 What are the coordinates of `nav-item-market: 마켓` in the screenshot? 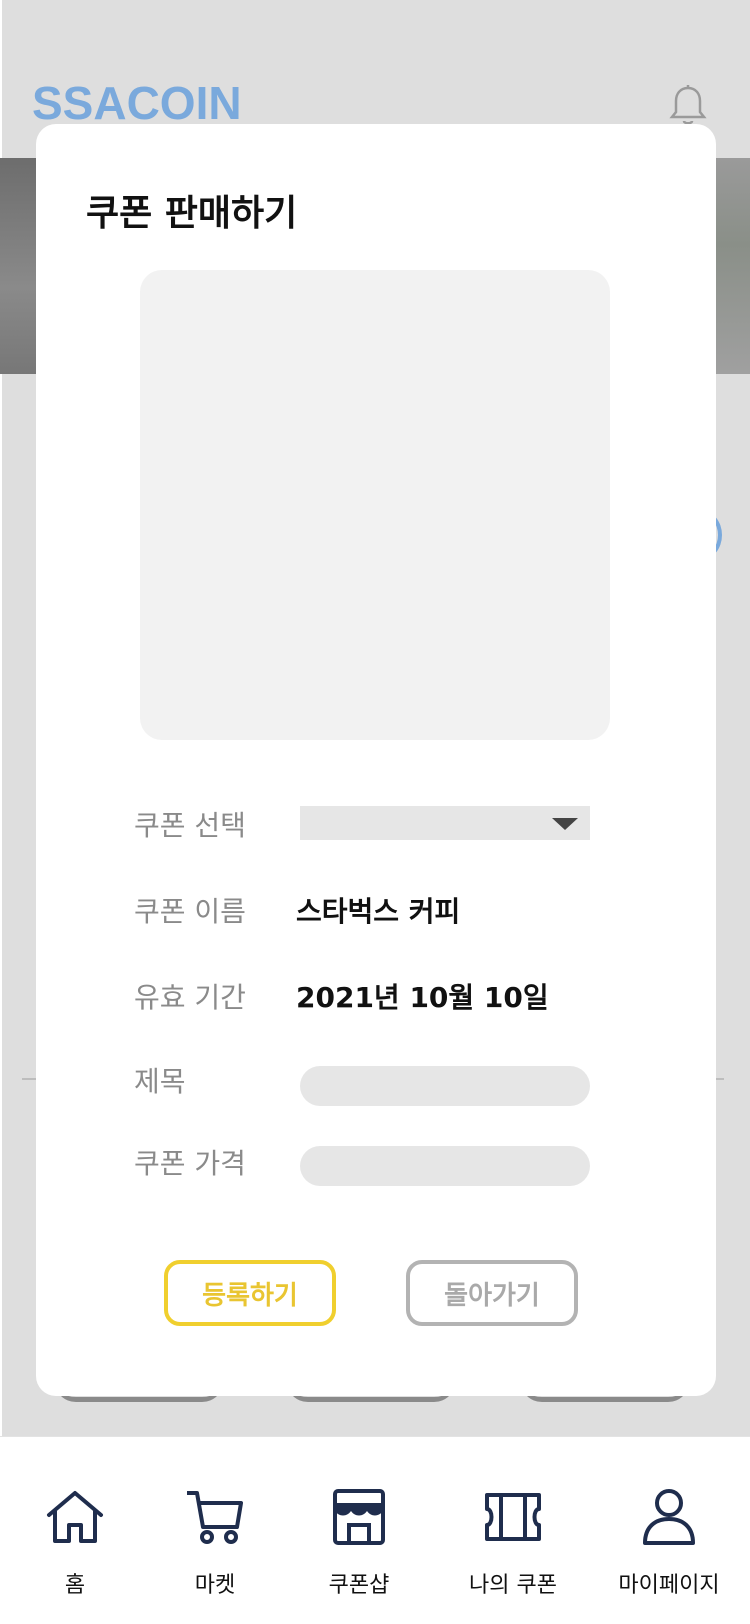 It's located at (215, 1530).